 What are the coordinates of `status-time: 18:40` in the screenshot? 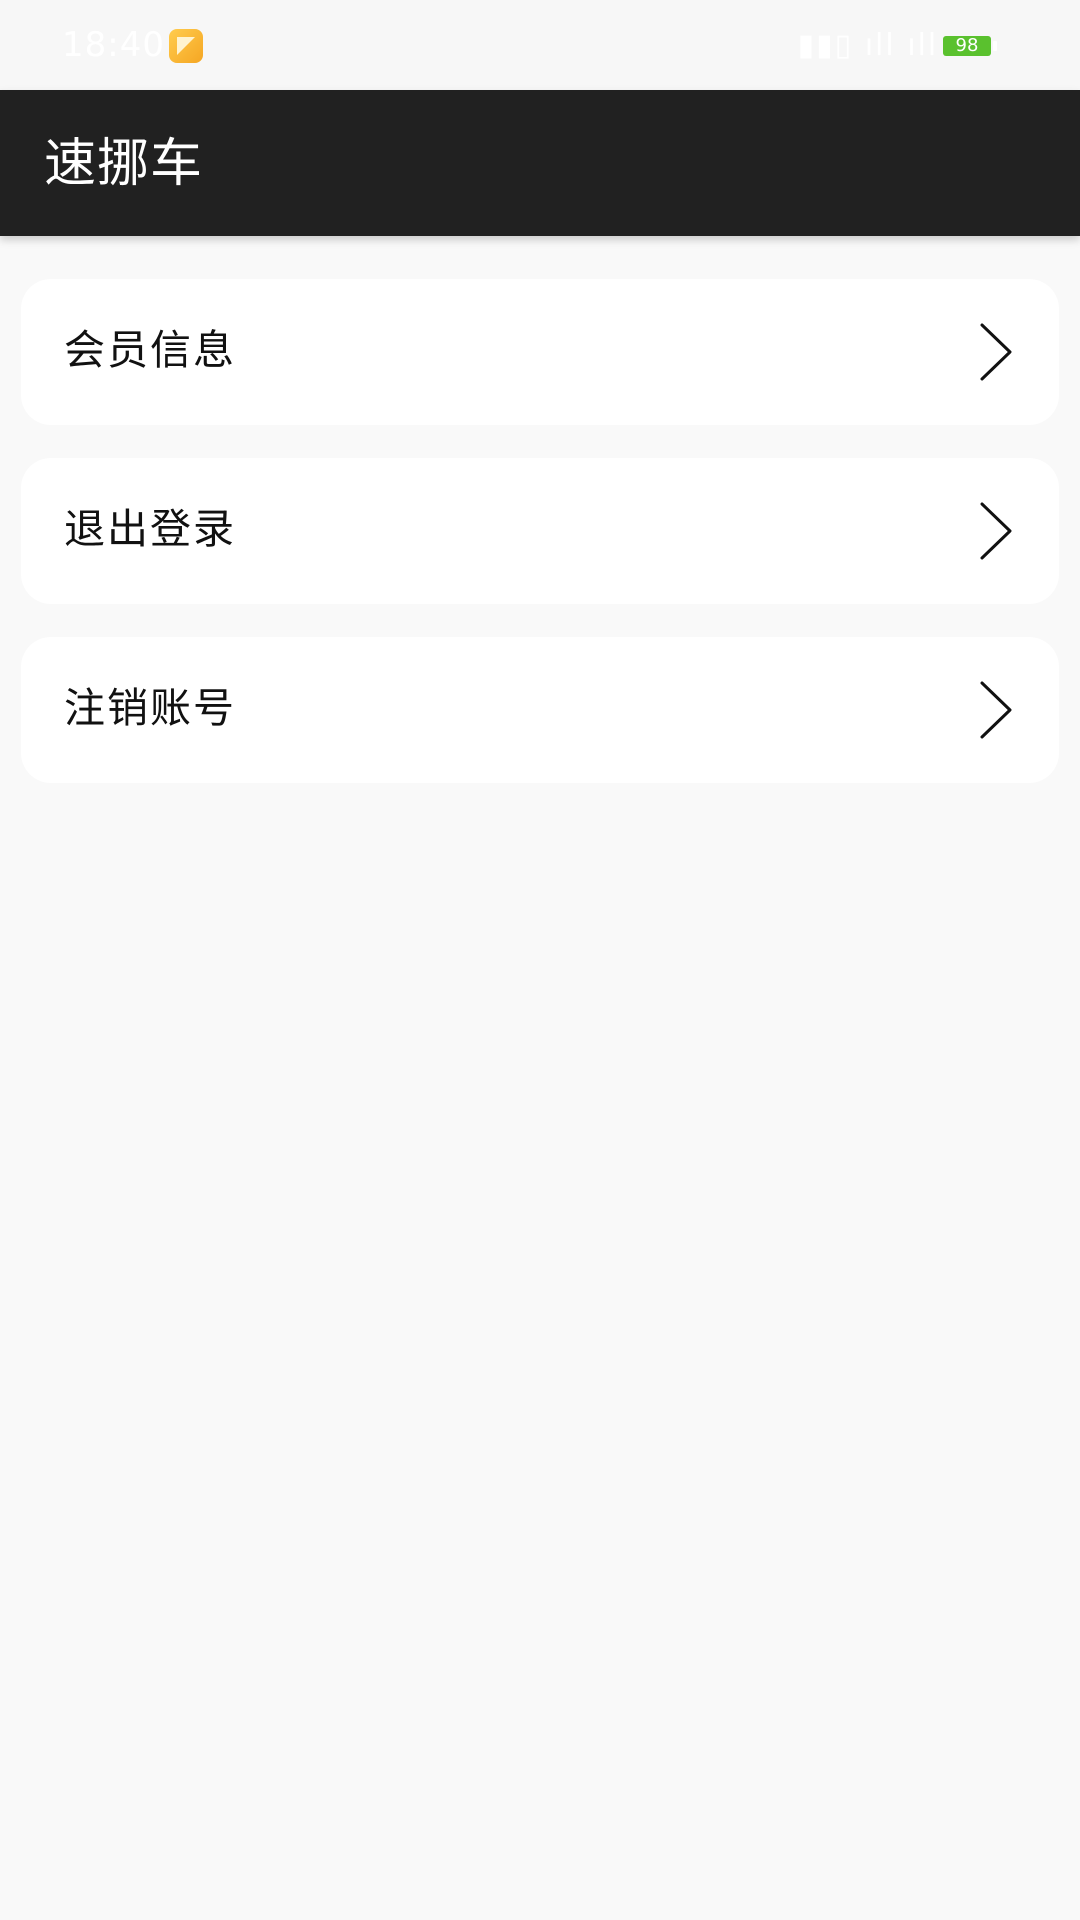 It's located at (113, 45).